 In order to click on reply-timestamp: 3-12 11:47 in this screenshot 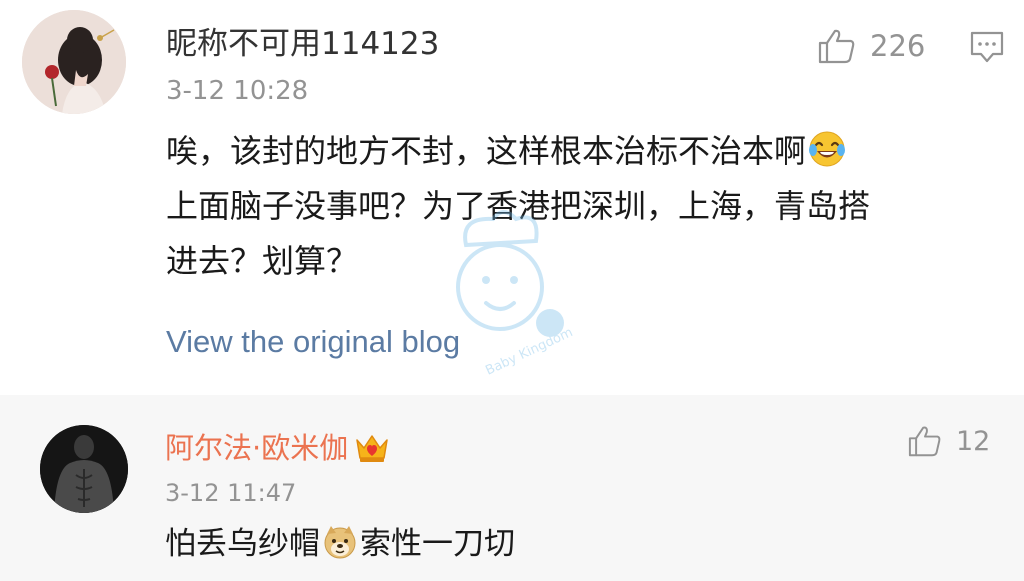, I will do `click(231, 493)`.